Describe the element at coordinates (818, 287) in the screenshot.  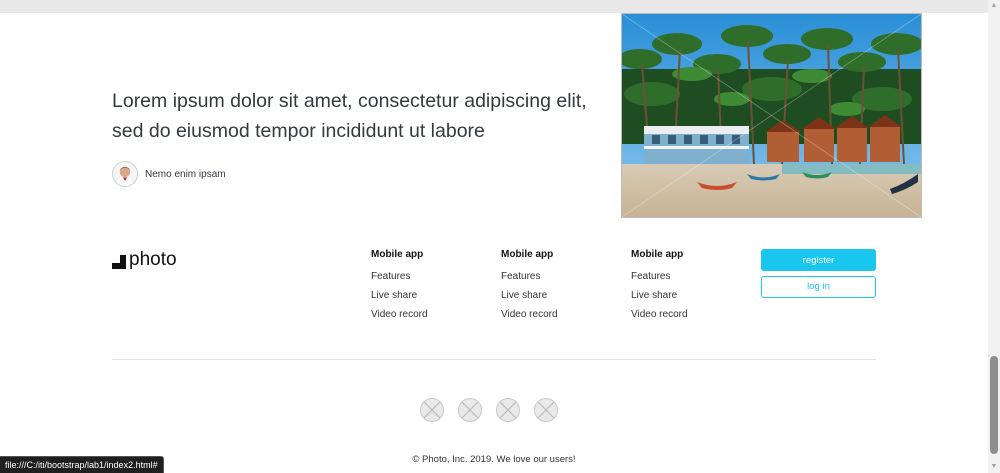
I see `login-button: log in` at that location.